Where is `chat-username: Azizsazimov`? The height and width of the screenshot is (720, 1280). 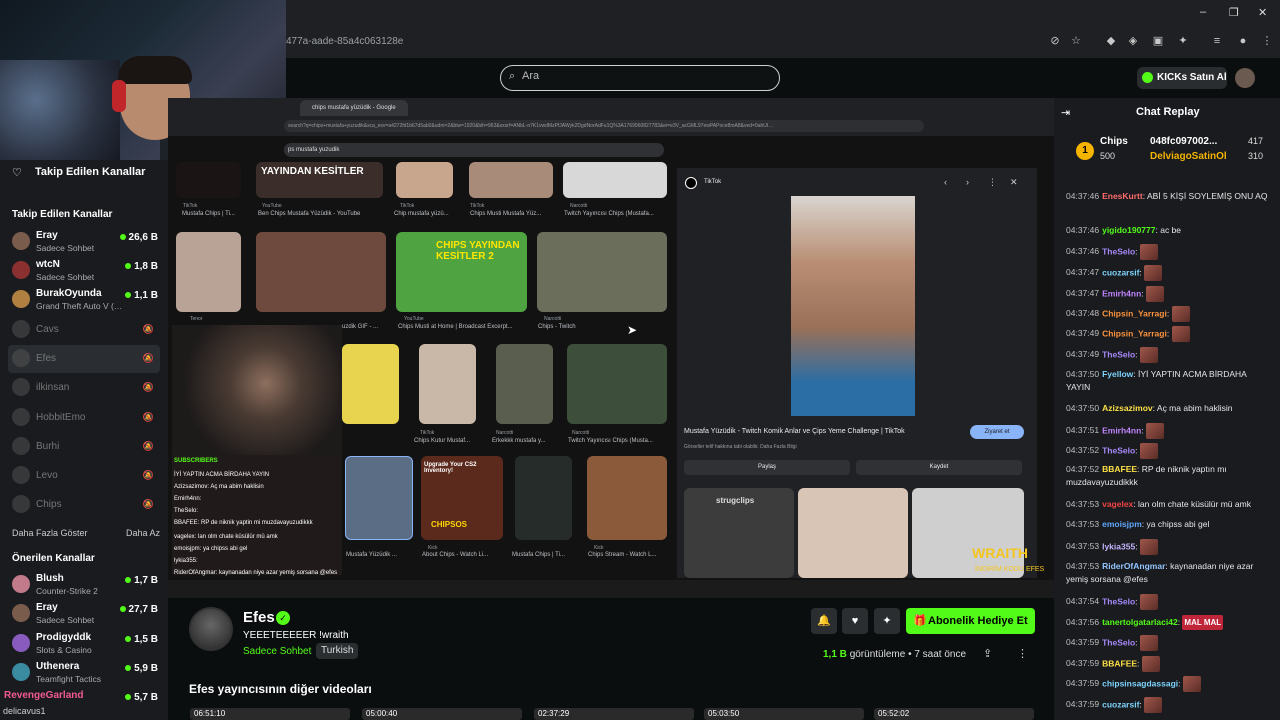
chat-username: Azizsazimov is located at coordinates (1127, 408).